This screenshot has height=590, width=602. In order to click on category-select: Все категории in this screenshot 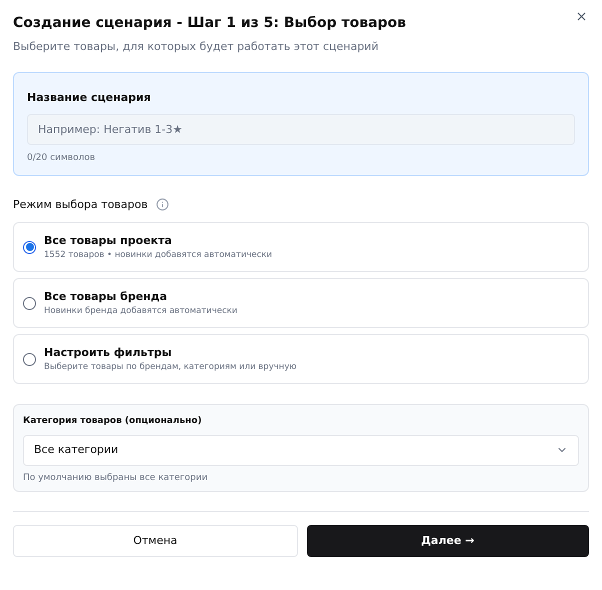, I will do `click(301, 450)`.